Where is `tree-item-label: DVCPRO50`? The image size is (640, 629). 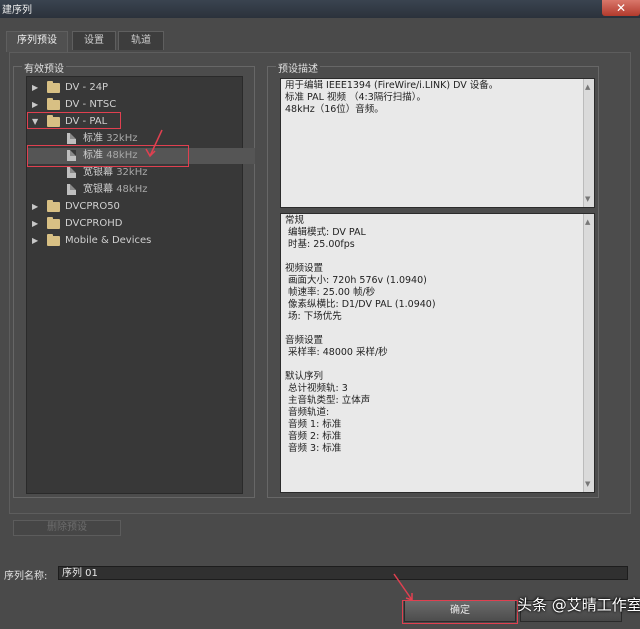 tree-item-label: DVCPRO50 is located at coordinates (92, 206).